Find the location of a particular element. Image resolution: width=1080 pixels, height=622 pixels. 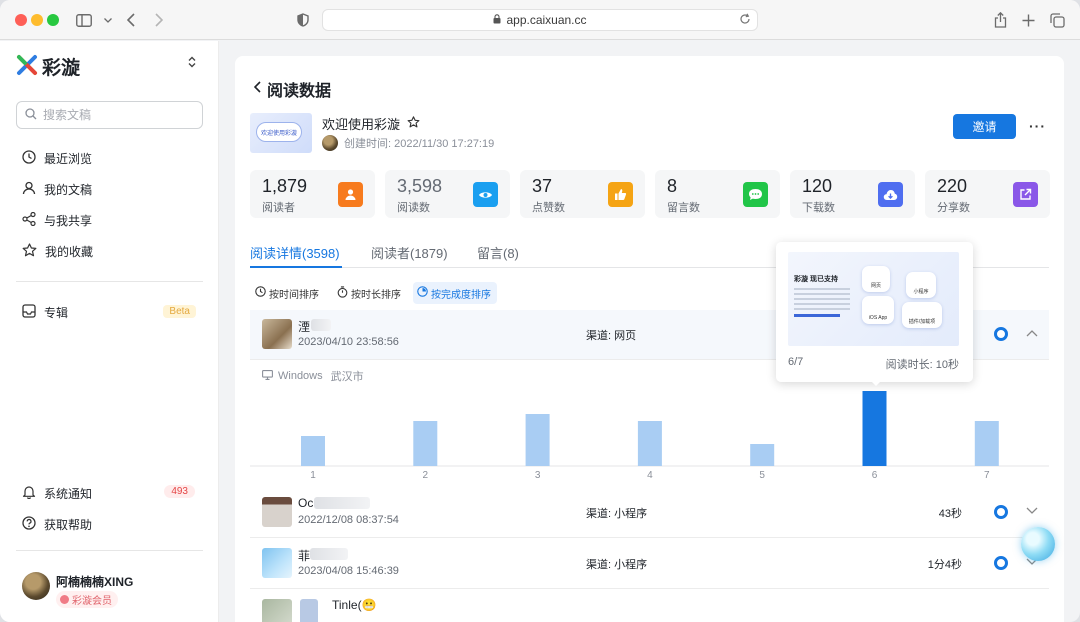

search-icon is located at coordinates (31, 115).